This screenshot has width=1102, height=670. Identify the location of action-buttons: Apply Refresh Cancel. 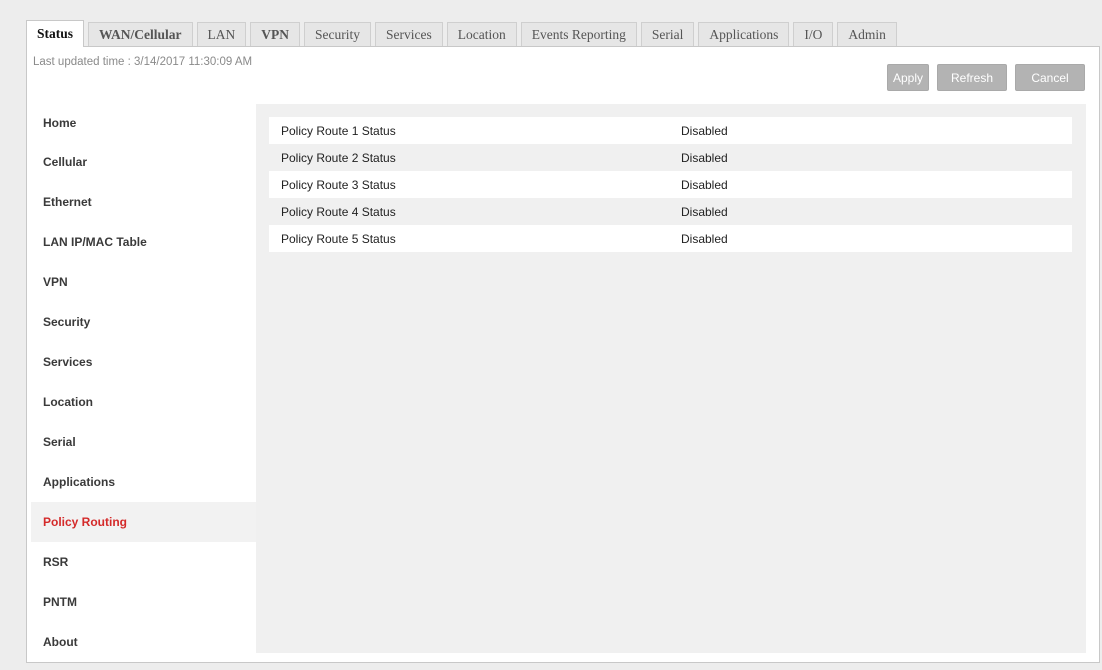
(986, 77).